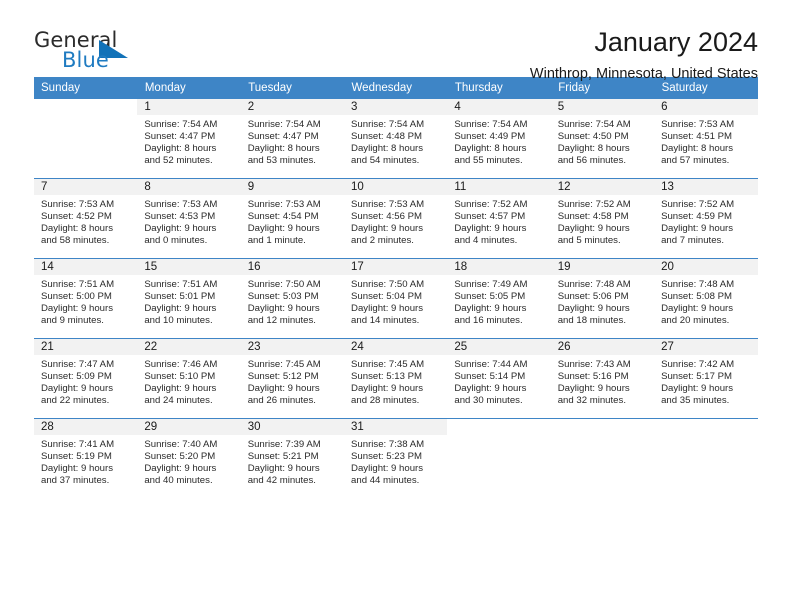 This screenshot has height=612, width=792. Describe the element at coordinates (696, 377) in the screenshot. I see `sunset-text: Sunset: 5:17 PM` at that location.